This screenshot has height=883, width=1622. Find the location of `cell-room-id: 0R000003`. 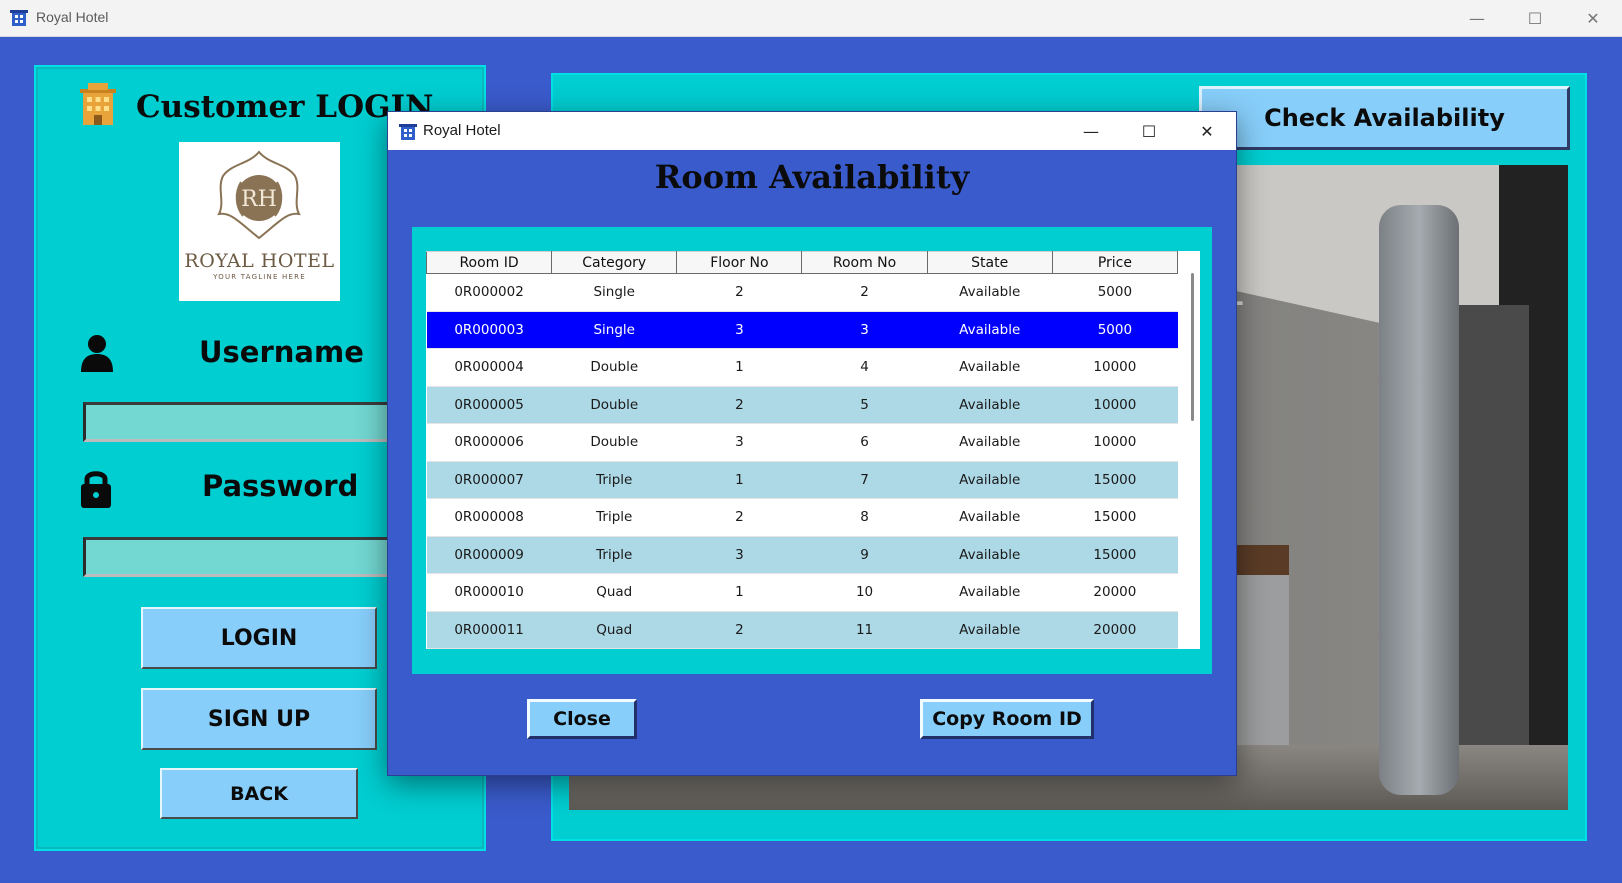

cell-room-id: 0R000003 is located at coordinates (489, 330).